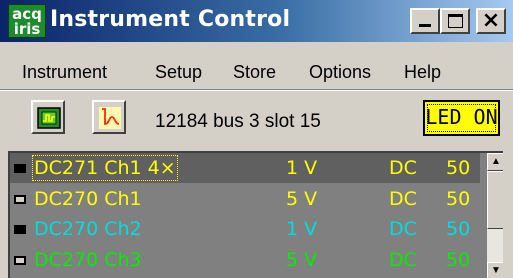  I want to click on minimize-icon, so click(425, 25).